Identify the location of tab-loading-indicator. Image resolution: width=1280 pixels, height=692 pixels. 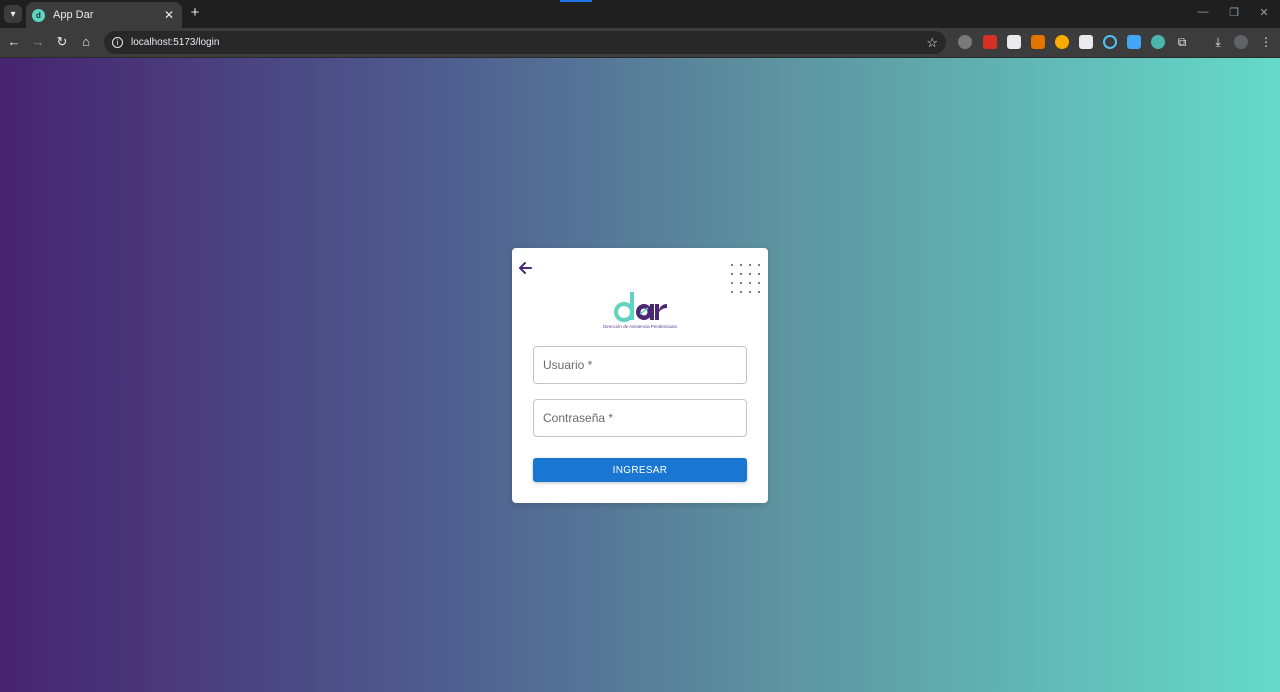
(576, 1).